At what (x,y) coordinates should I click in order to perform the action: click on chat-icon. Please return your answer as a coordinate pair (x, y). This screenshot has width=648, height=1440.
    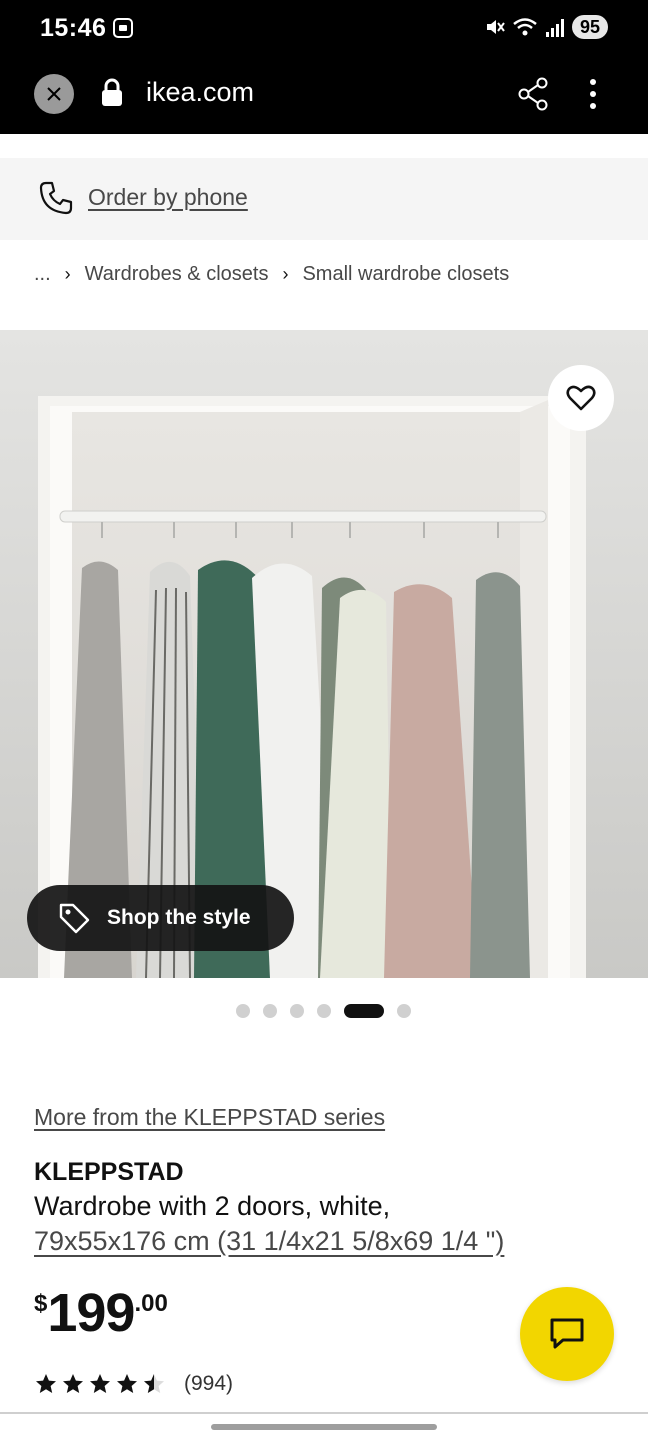
    Looking at the image, I should click on (567, 1333).